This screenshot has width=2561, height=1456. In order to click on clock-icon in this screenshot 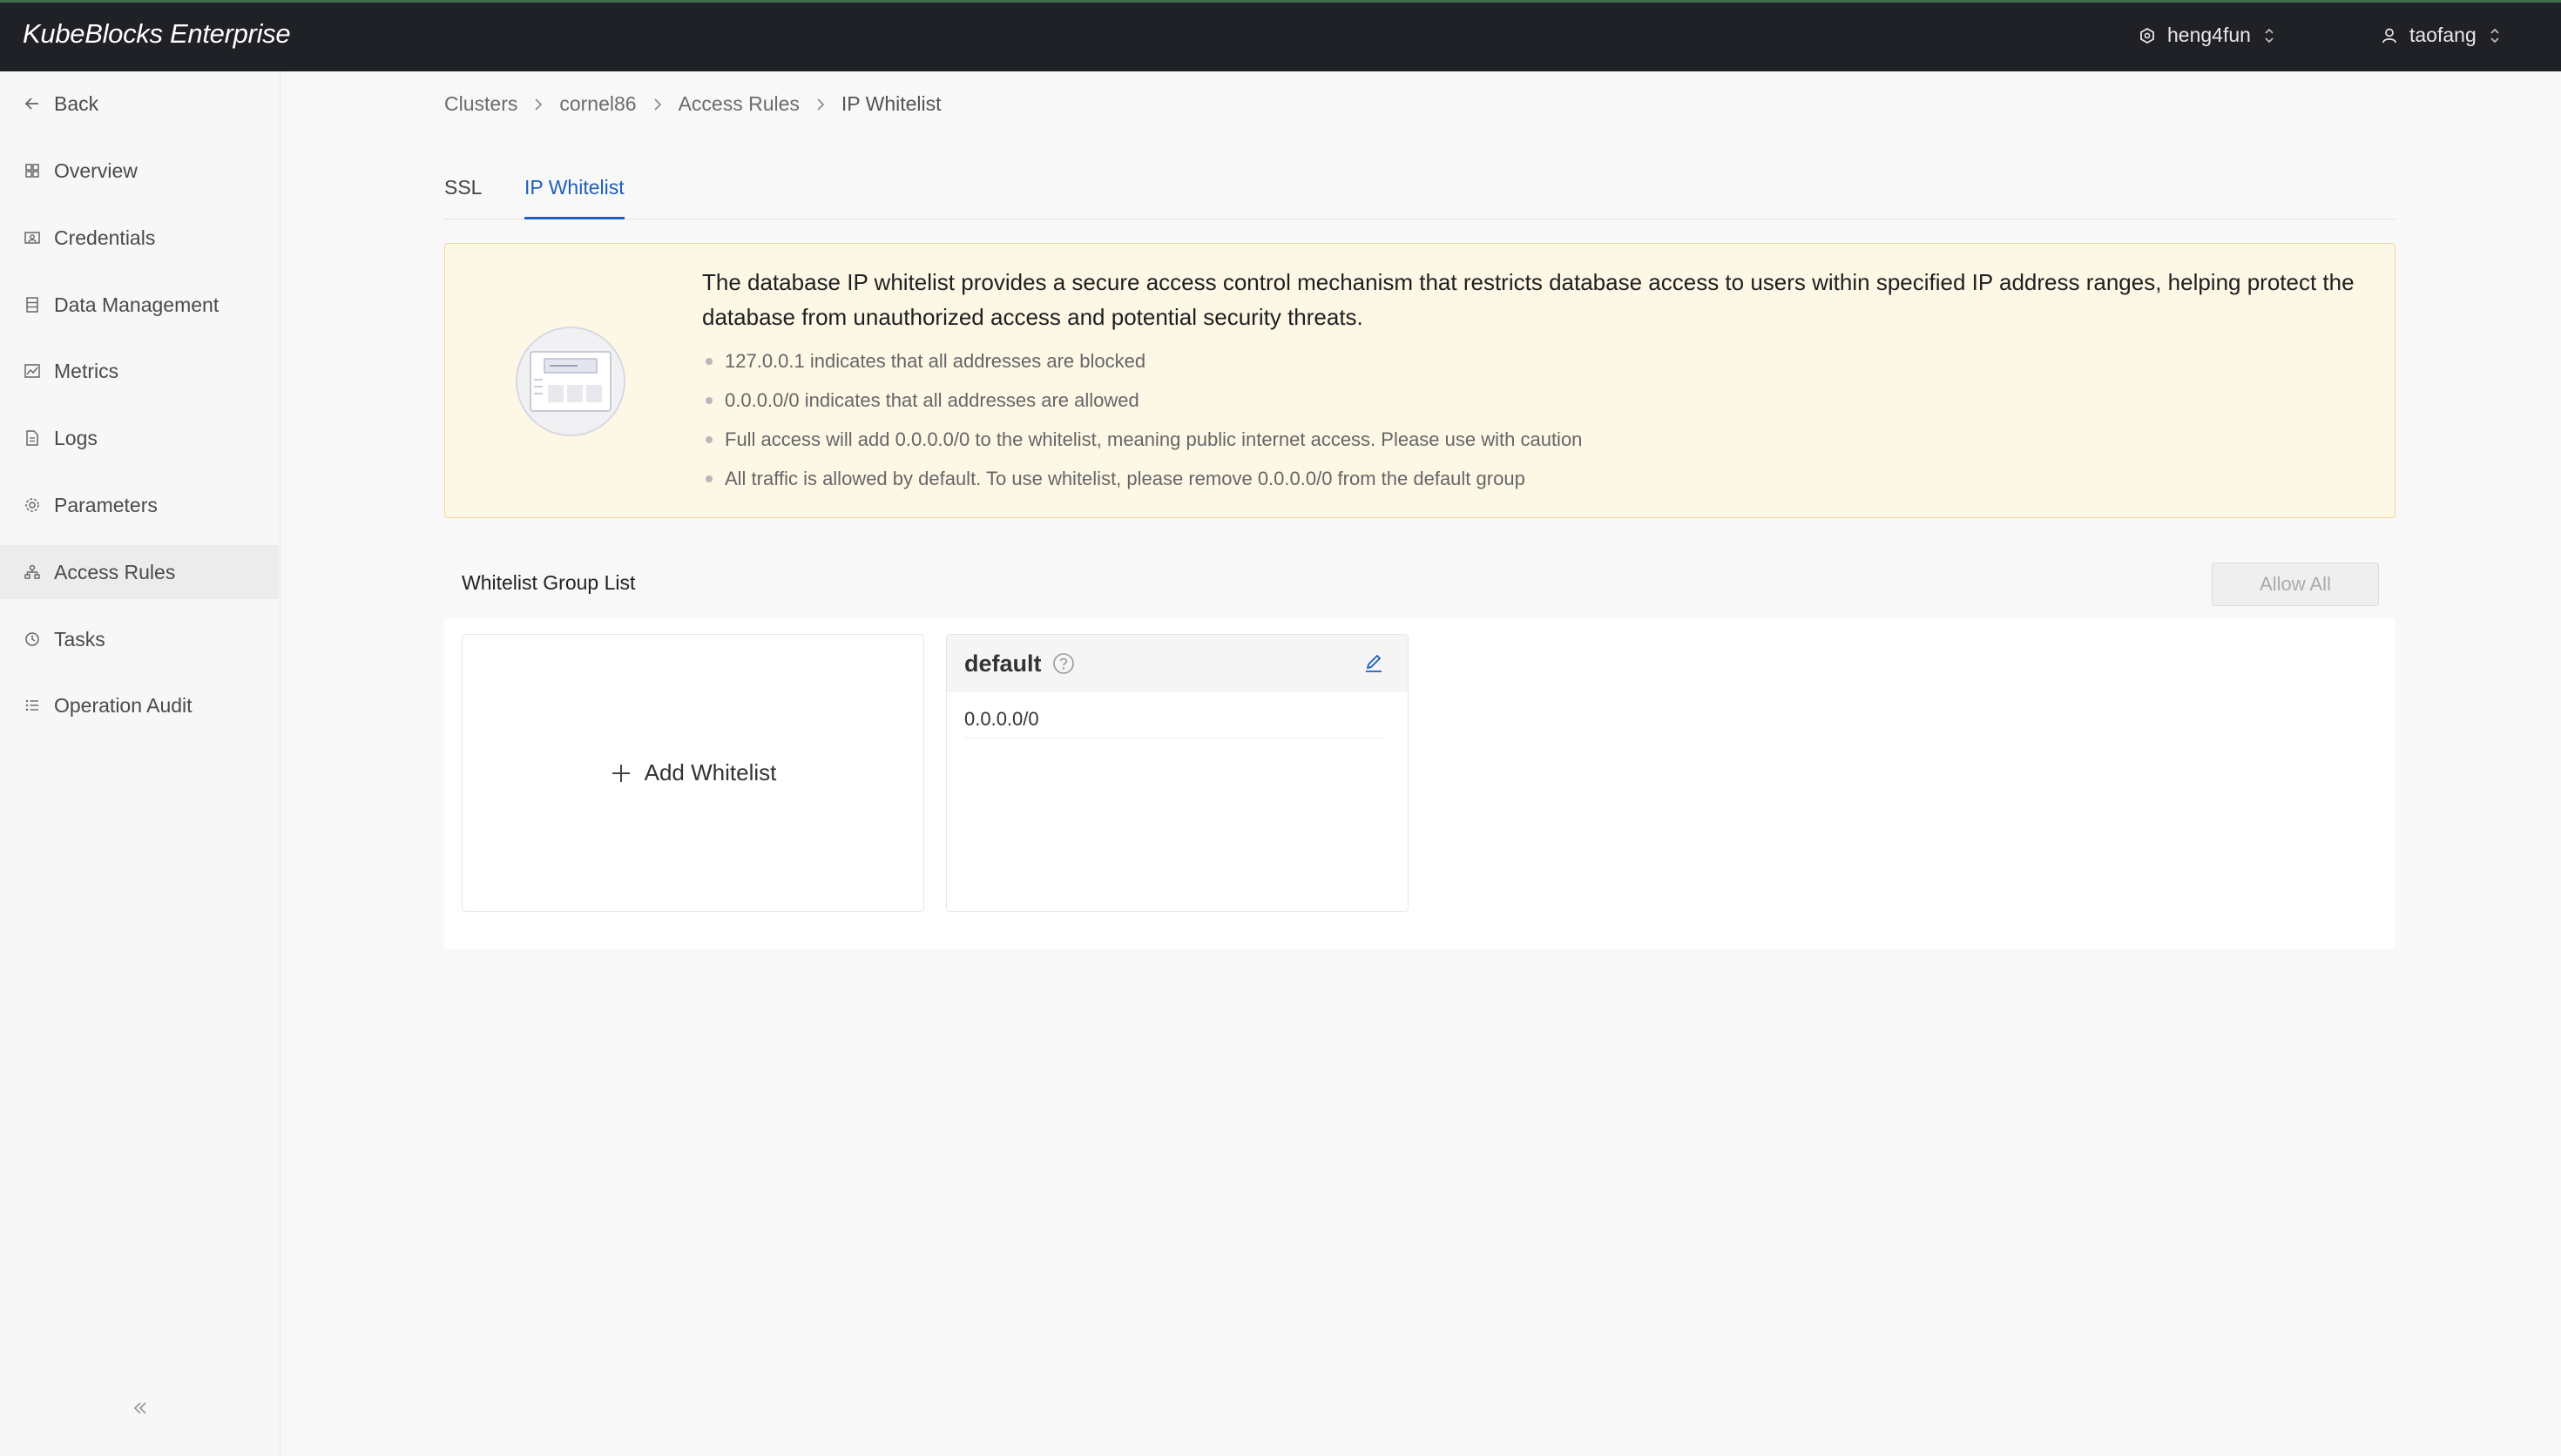, I will do `click(32, 639)`.